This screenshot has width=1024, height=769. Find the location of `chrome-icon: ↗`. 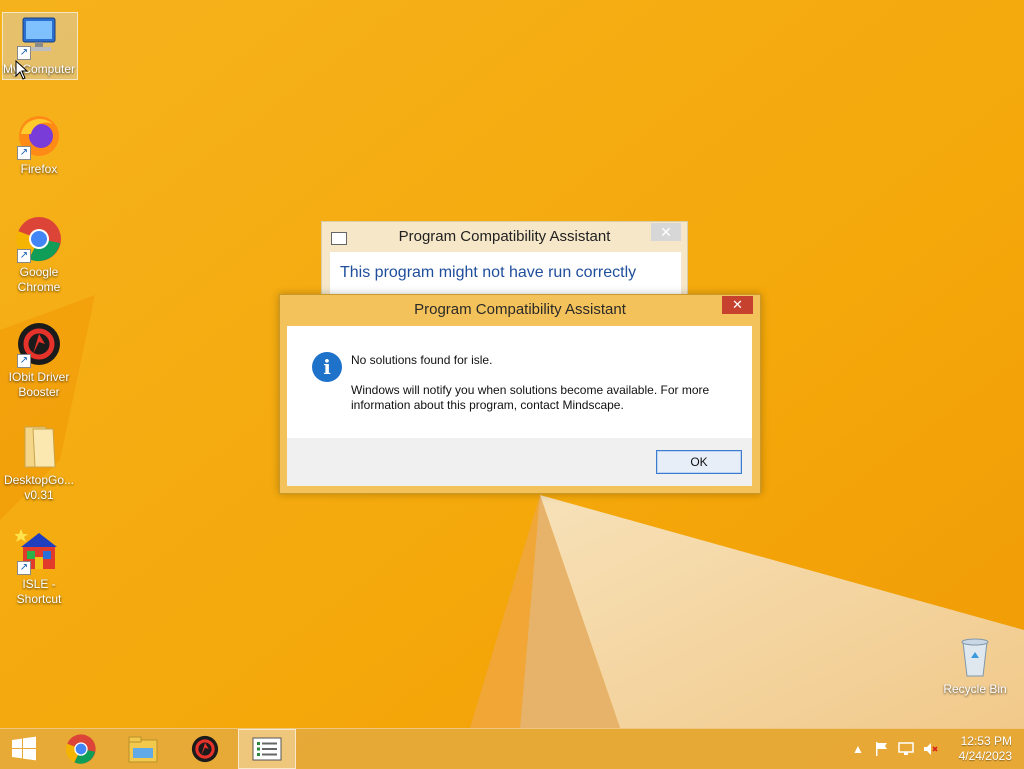

chrome-icon: ↗ is located at coordinates (39, 239).